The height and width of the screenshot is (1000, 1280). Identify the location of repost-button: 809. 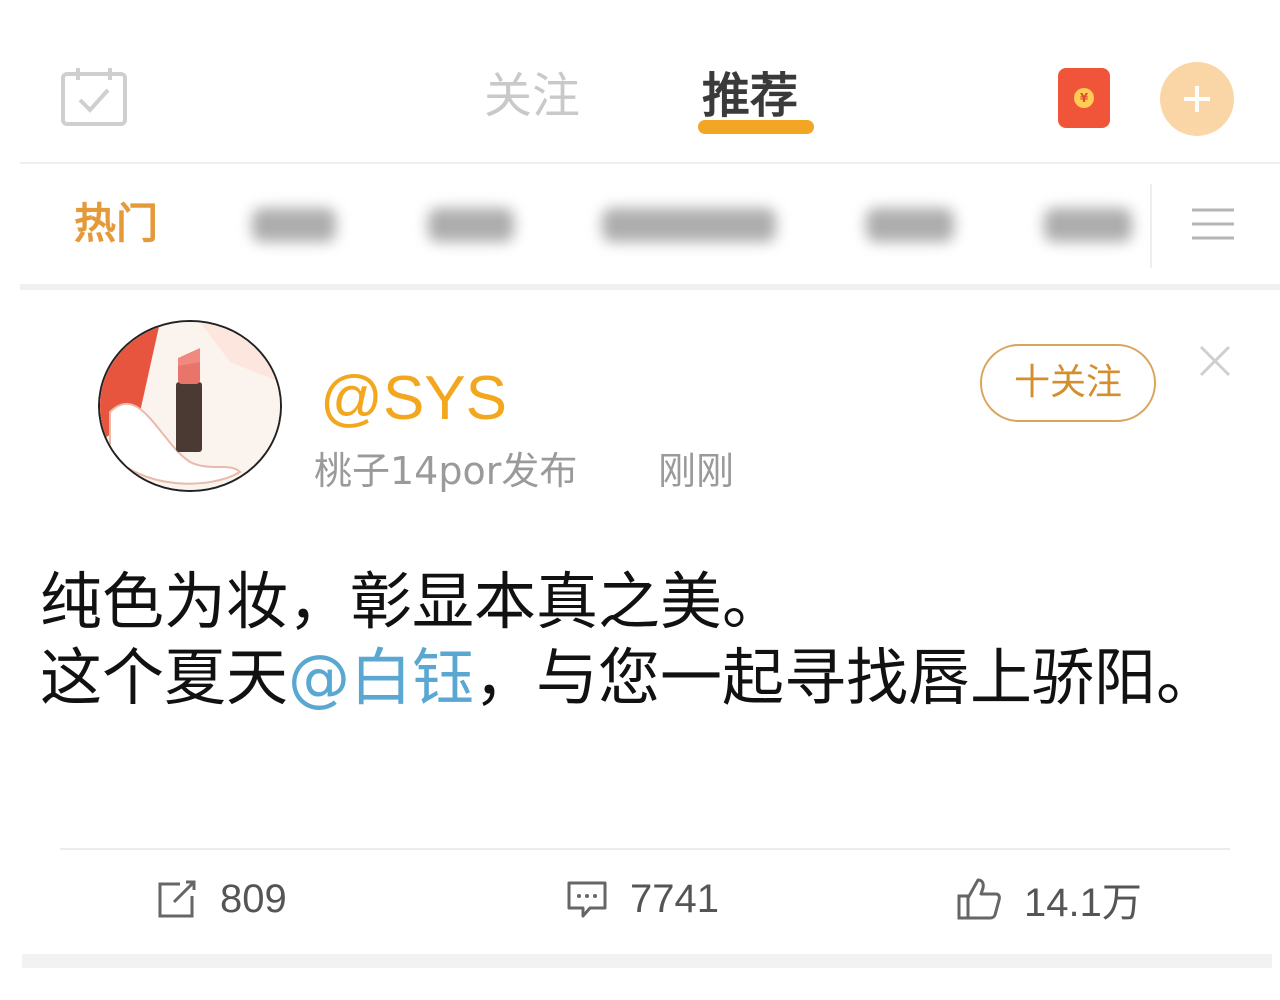
(221, 899).